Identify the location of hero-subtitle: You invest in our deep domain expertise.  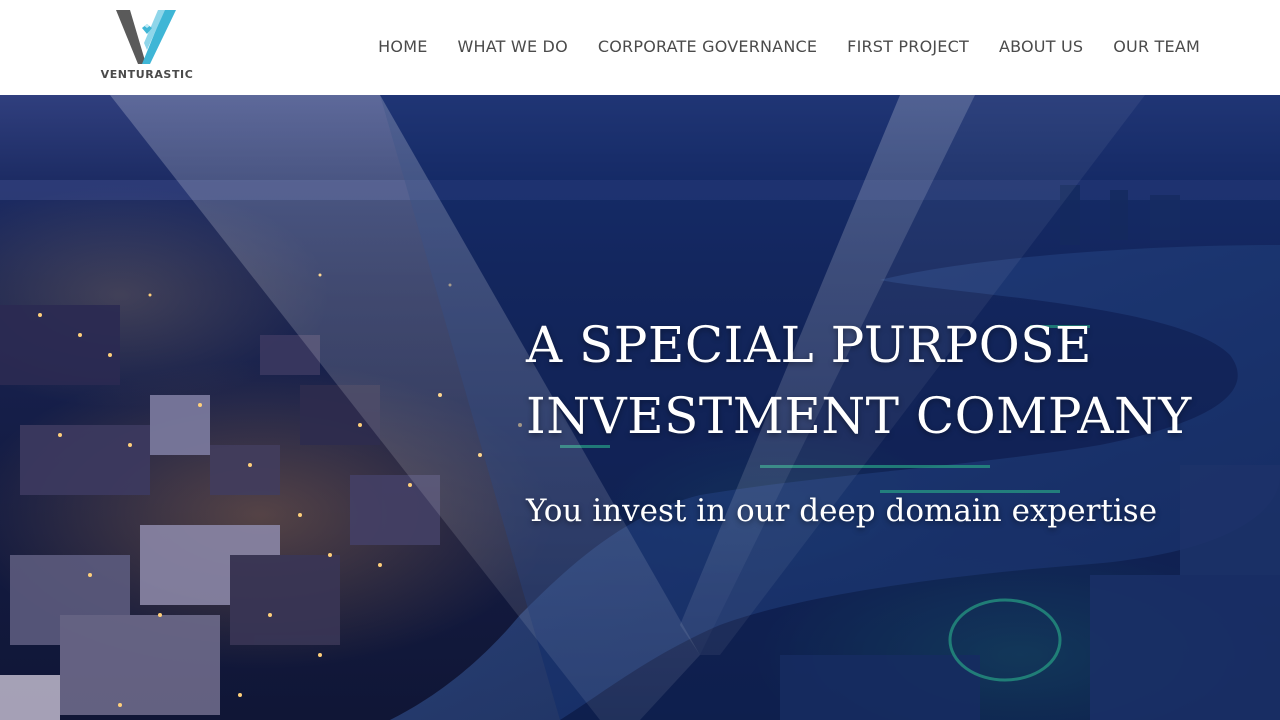
(842, 511).